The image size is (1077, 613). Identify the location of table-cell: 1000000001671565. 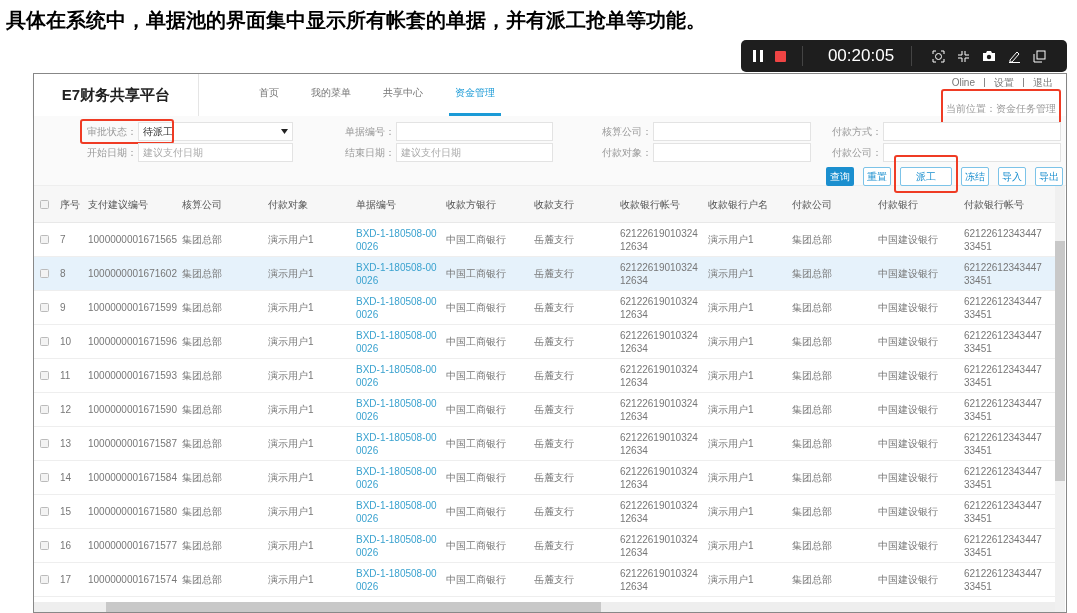
(132, 239).